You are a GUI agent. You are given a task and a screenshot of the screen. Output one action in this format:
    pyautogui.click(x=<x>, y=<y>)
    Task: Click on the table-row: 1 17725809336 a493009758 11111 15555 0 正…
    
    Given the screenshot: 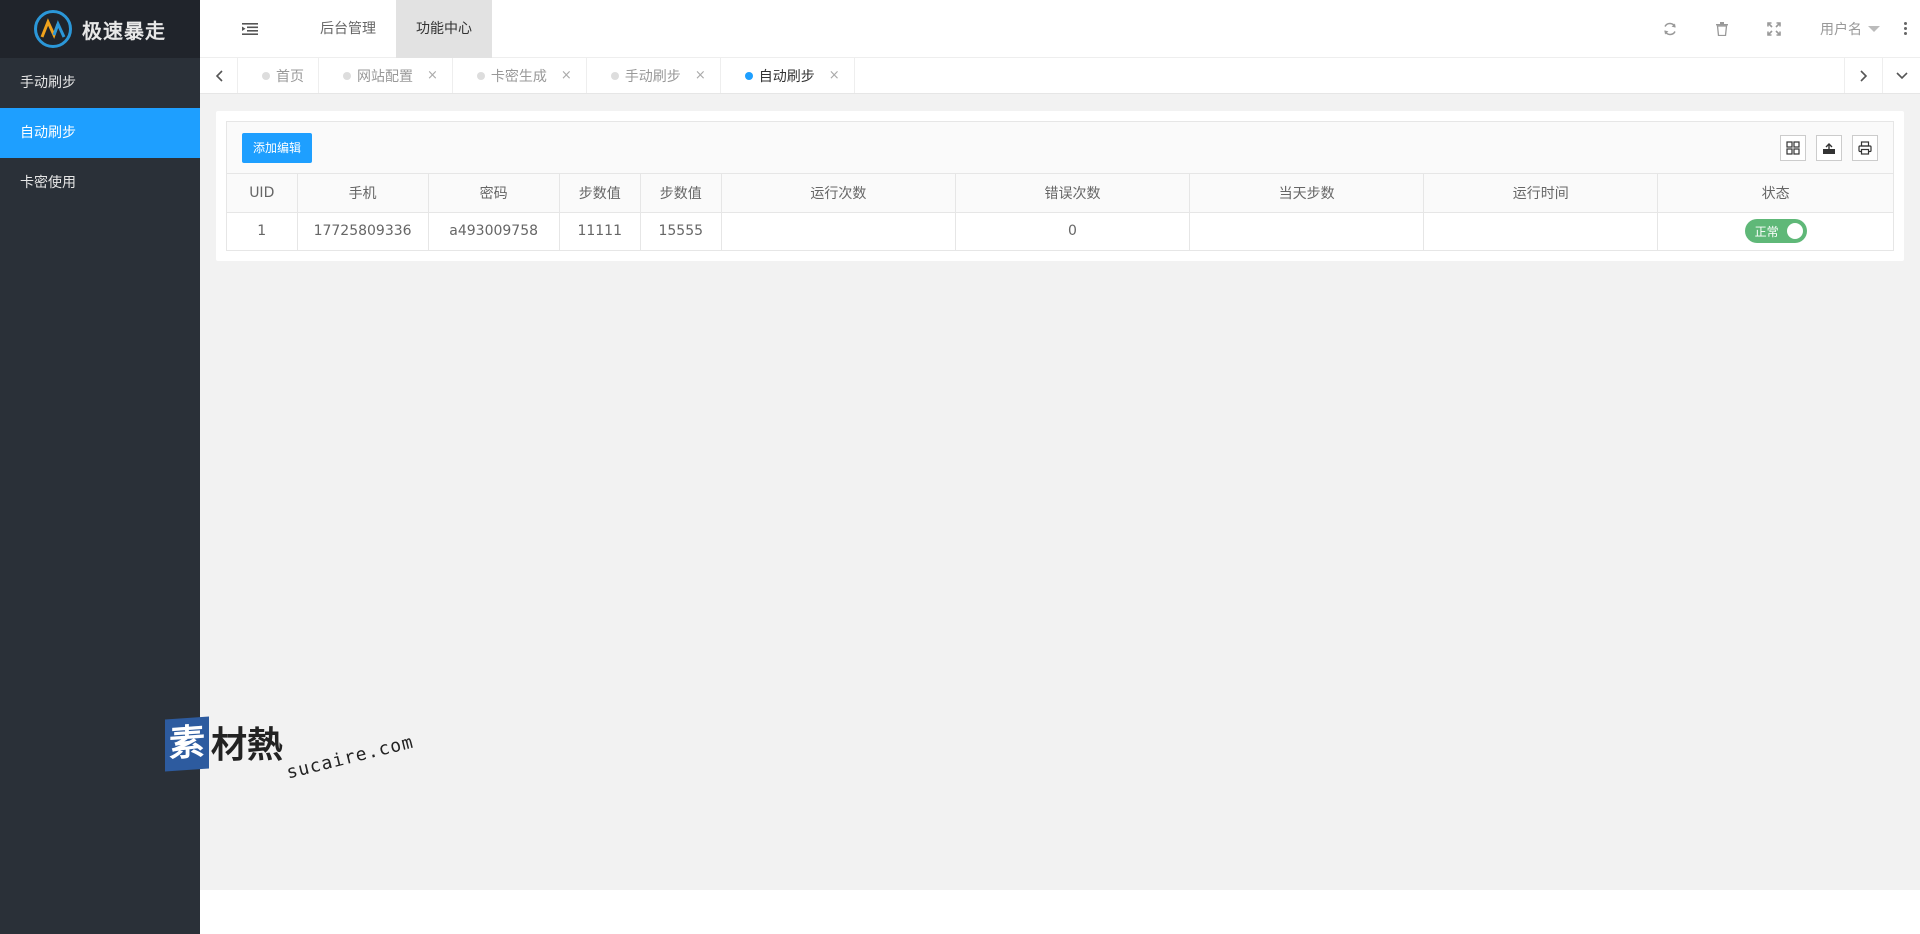 What is the action you would take?
    pyautogui.click(x=1060, y=231)
    